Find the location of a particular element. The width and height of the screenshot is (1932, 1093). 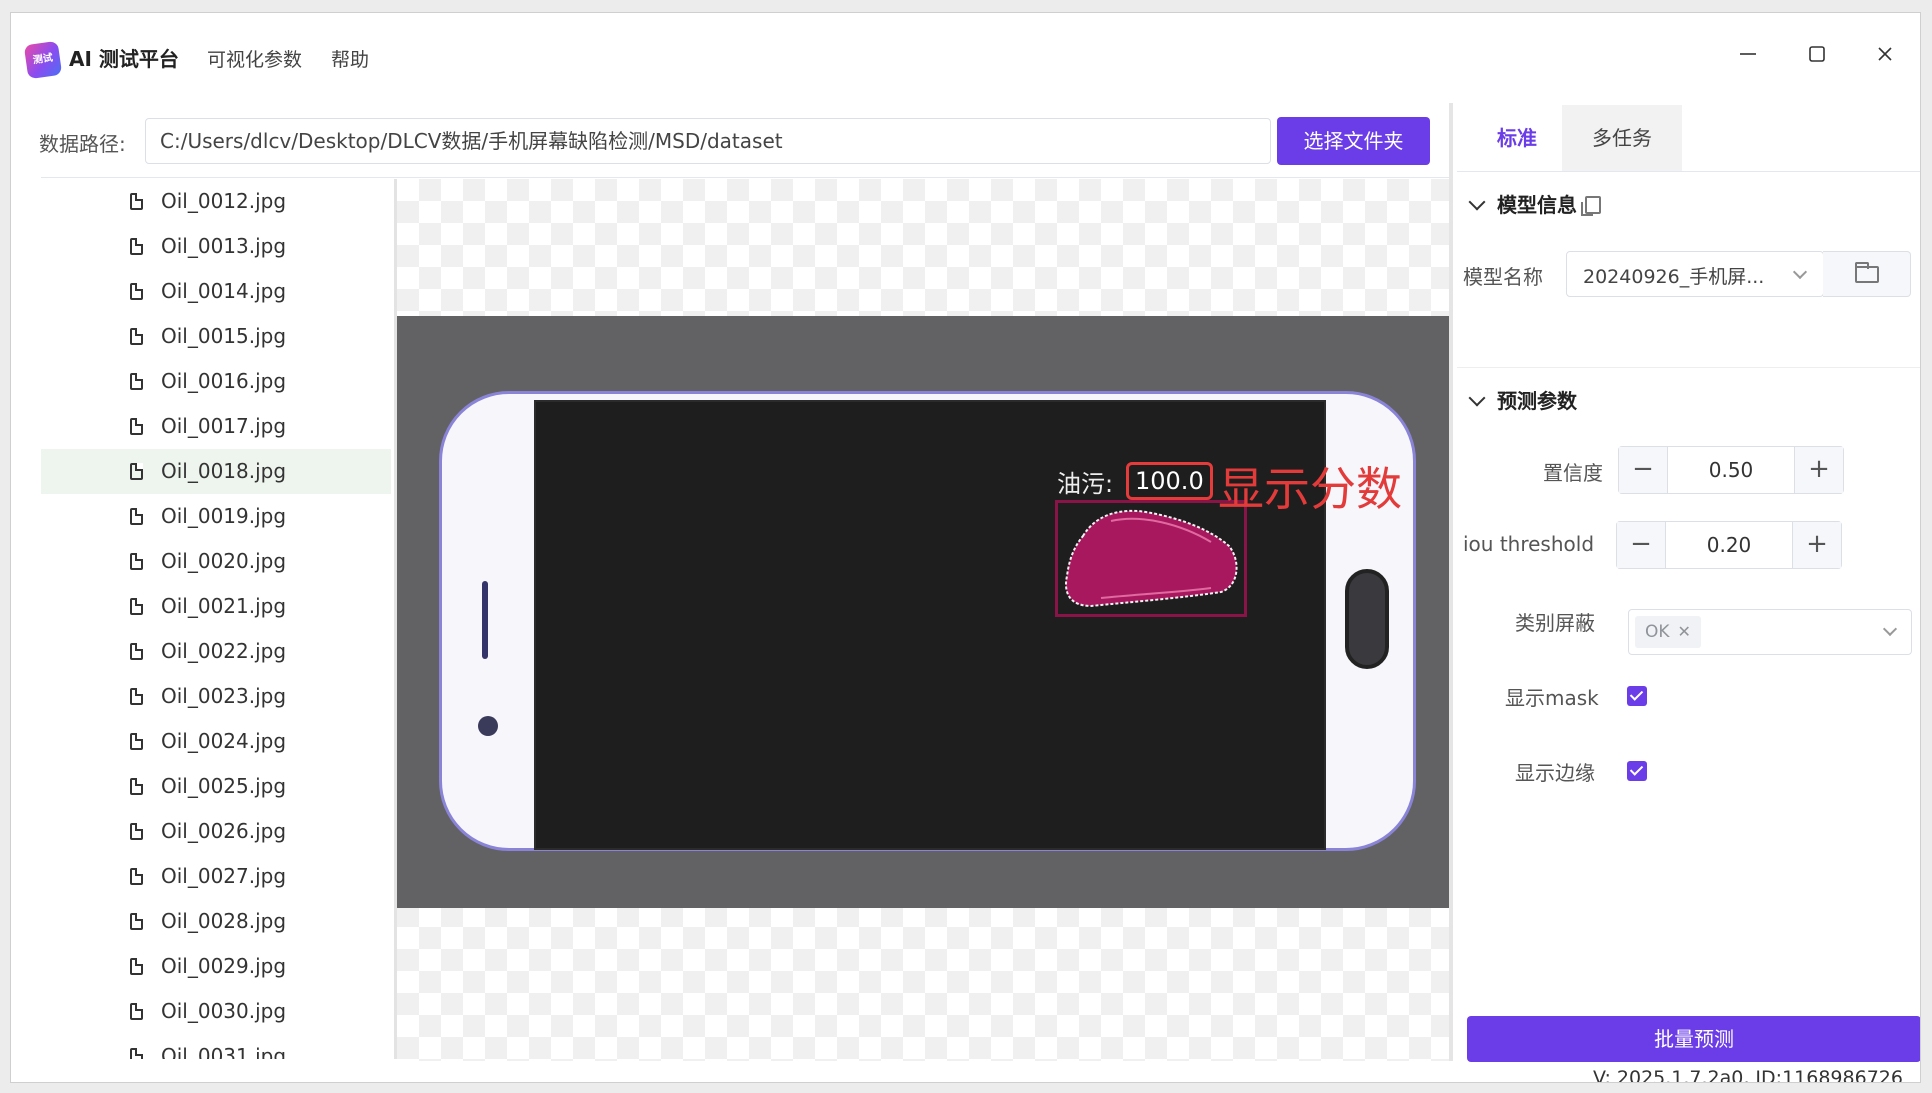

file-list-item: Oil_0014.jpg is located at coordinates (216, 291).